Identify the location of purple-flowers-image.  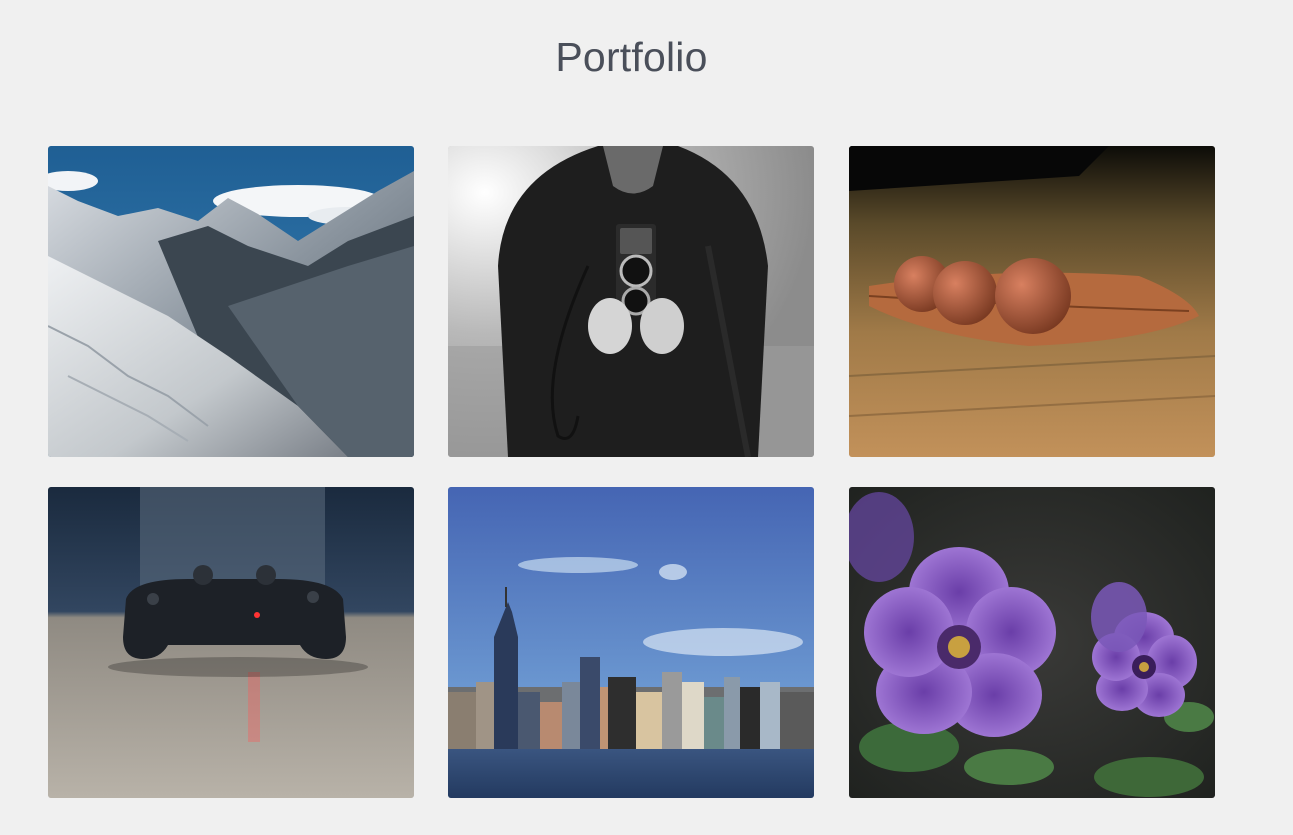
(1032, 642).